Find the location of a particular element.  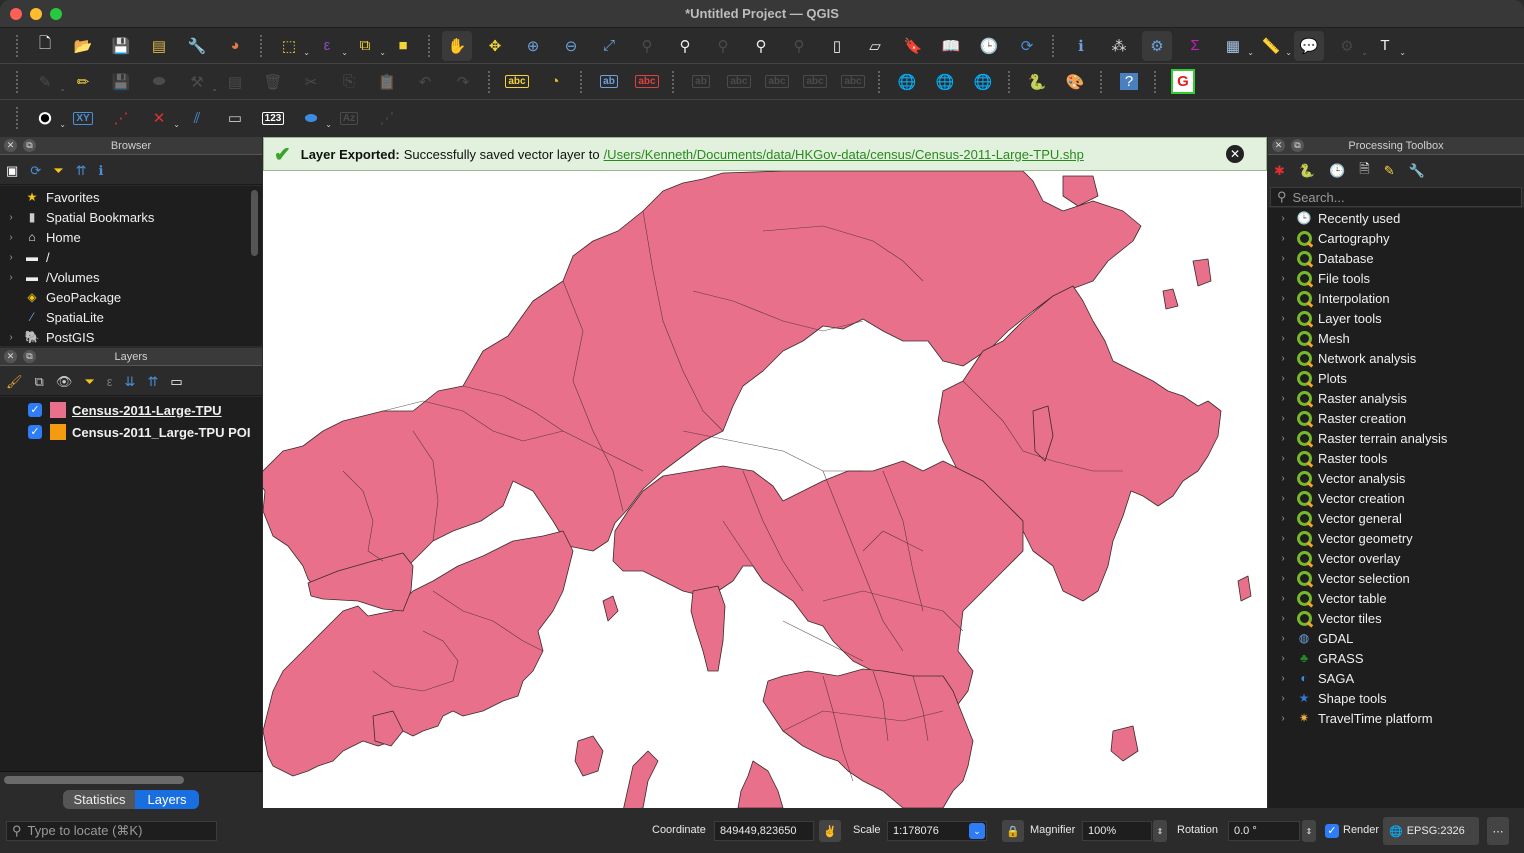

processing-provider-item: › Vector analysis is located at coordinates (1396, 478).